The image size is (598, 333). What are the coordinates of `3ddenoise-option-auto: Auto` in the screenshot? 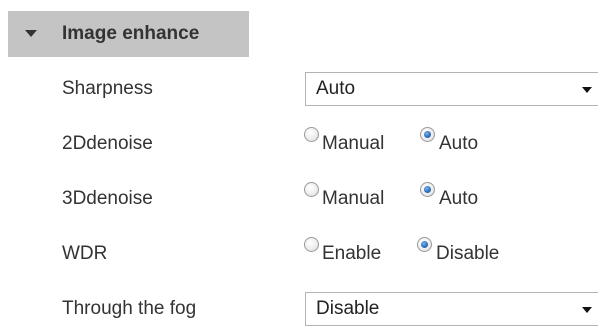 It's located at (460, 197).